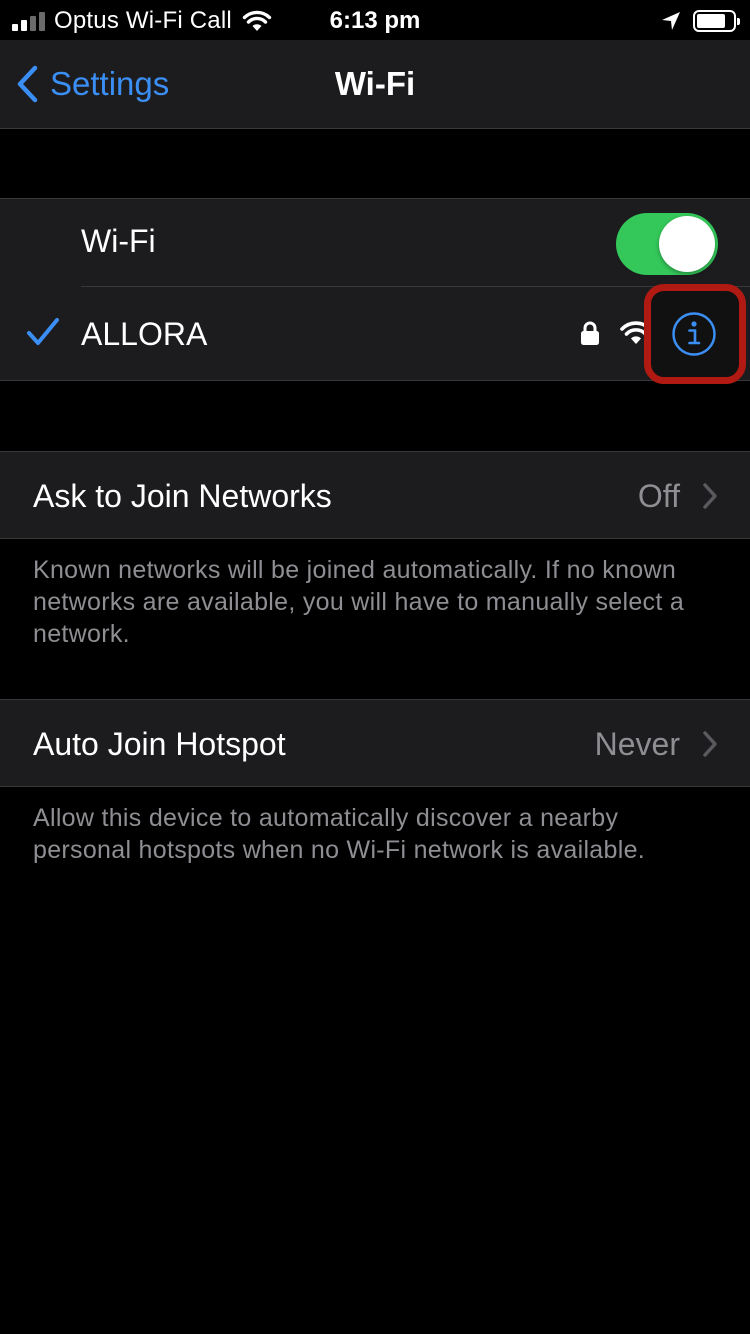 The height and width of the screenshot is (1334, 750). What do you see at coordinates (375, 243) in the screenshot?
I see `wifi-toggle-row: Wi-Fi` at bounding box center [375, 243].